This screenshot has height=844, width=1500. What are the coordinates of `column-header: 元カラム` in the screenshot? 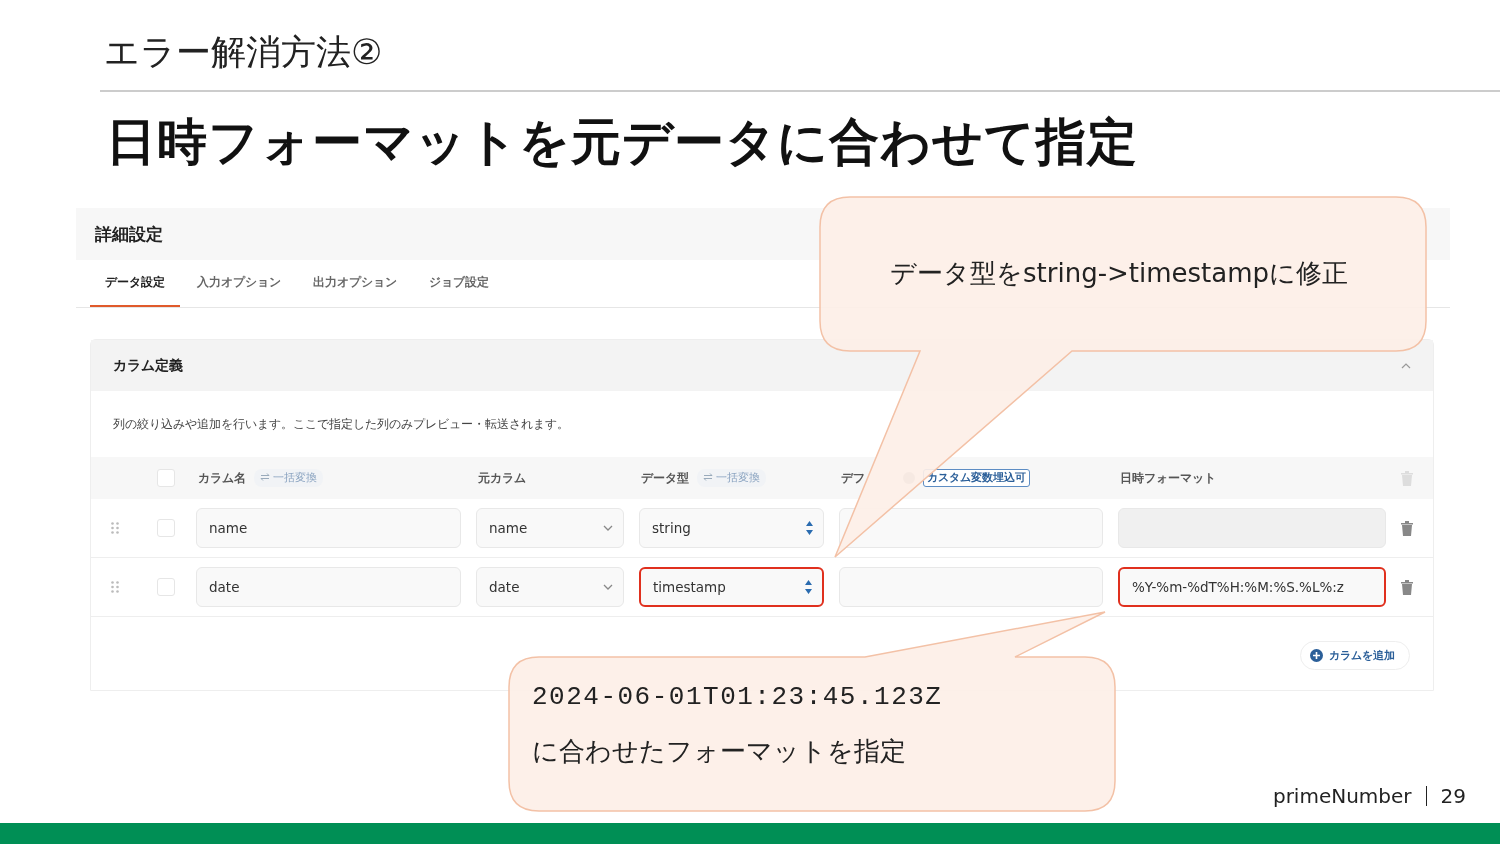 It's located at (502, 478).